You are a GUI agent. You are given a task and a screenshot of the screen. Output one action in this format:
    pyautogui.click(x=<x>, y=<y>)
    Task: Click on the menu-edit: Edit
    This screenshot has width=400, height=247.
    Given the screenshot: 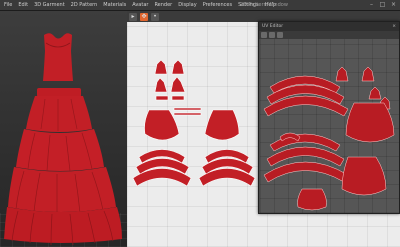 What is the action you would take?
    pyautogui.click(x=23, y=5)
    